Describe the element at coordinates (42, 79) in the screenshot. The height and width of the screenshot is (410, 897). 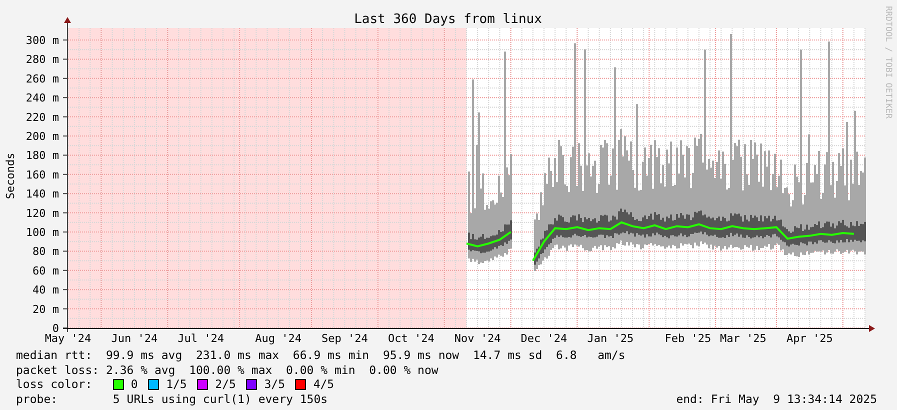
I see `y-tick-label: 260 m` at that location.